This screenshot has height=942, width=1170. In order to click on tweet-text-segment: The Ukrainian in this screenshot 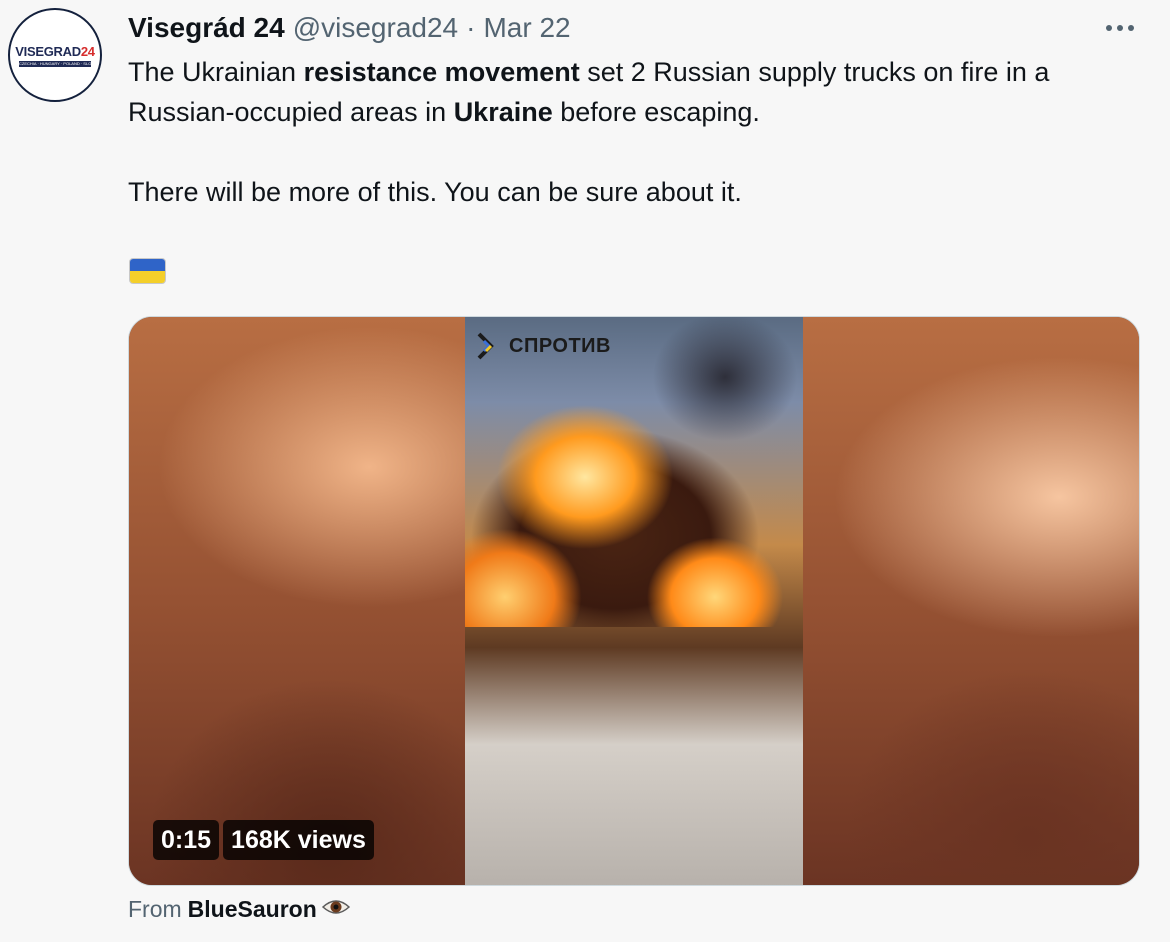, I will do `click(216, 72)`.